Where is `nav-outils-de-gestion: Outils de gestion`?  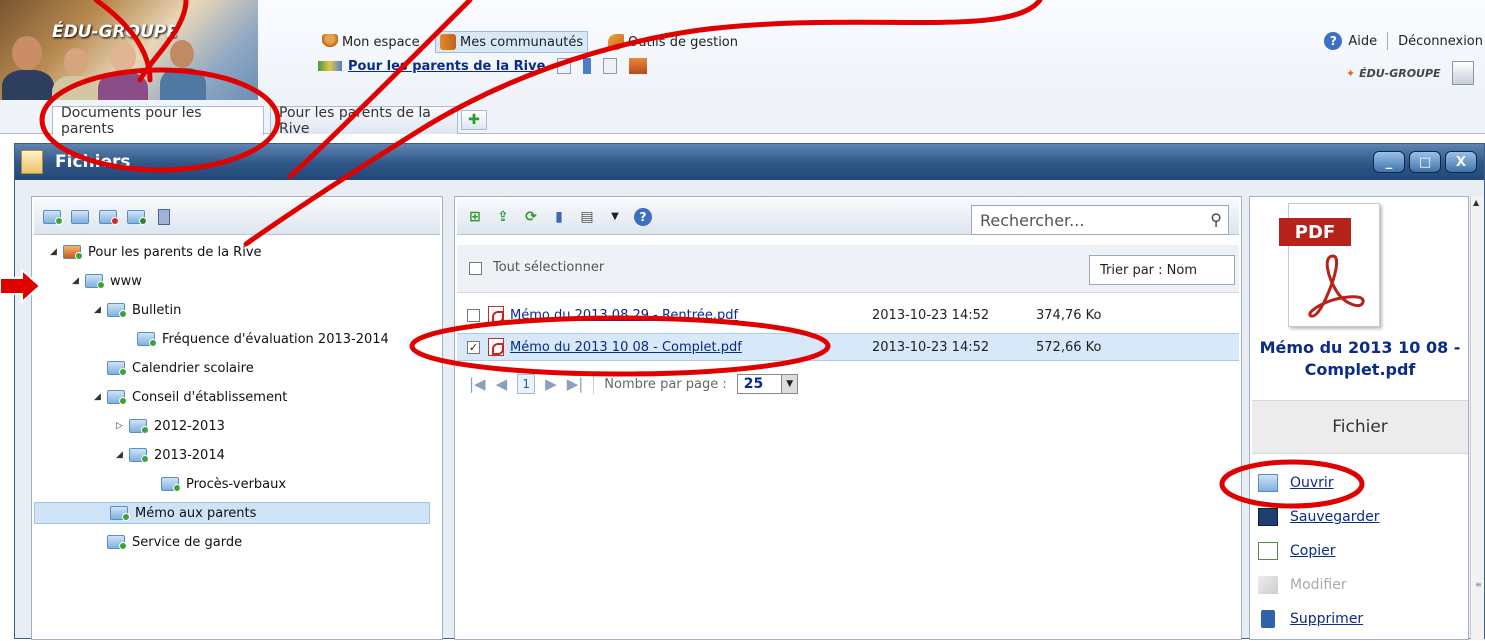
nav-outils-de-gestion: Outils de gestion is located at coordinates (673, 42).